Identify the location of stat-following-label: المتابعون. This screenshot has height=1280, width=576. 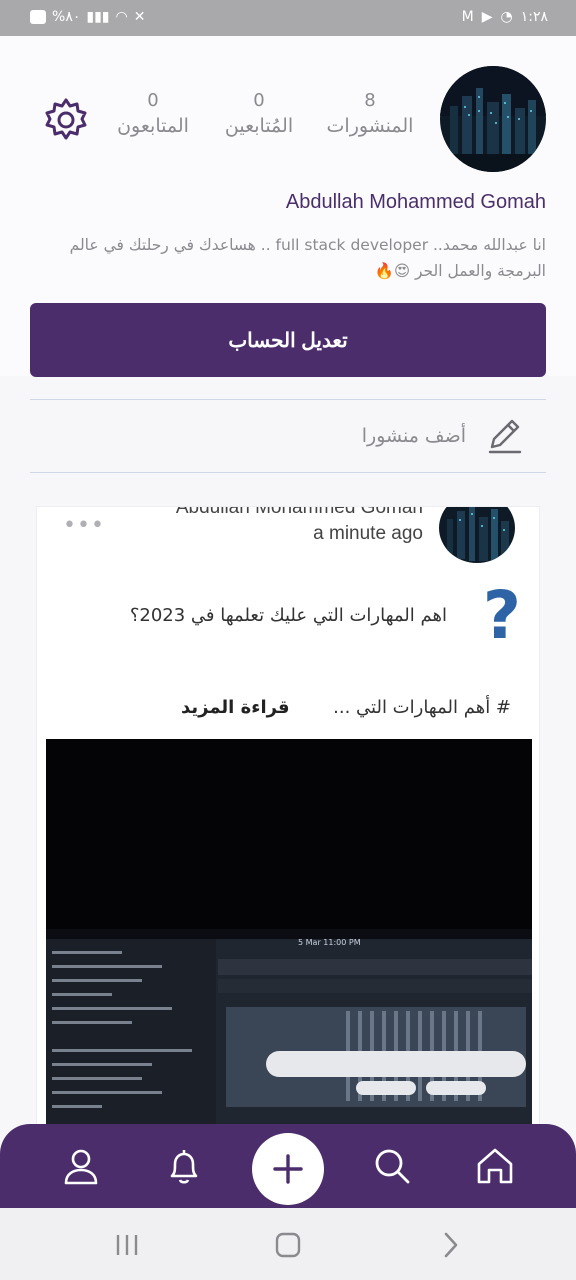
(153, 126).